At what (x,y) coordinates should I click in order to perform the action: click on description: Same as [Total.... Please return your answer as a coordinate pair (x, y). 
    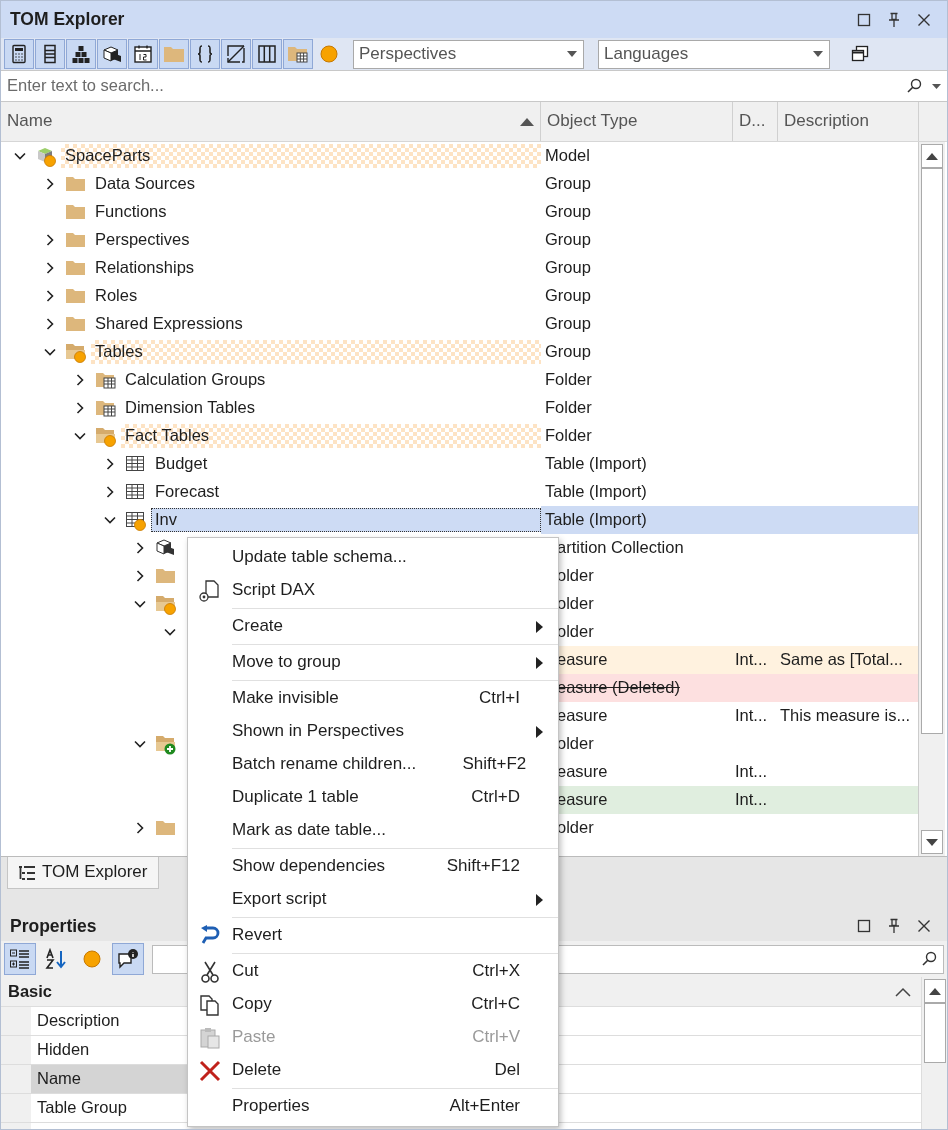
    Looking at the image, I should click on (841, 660).